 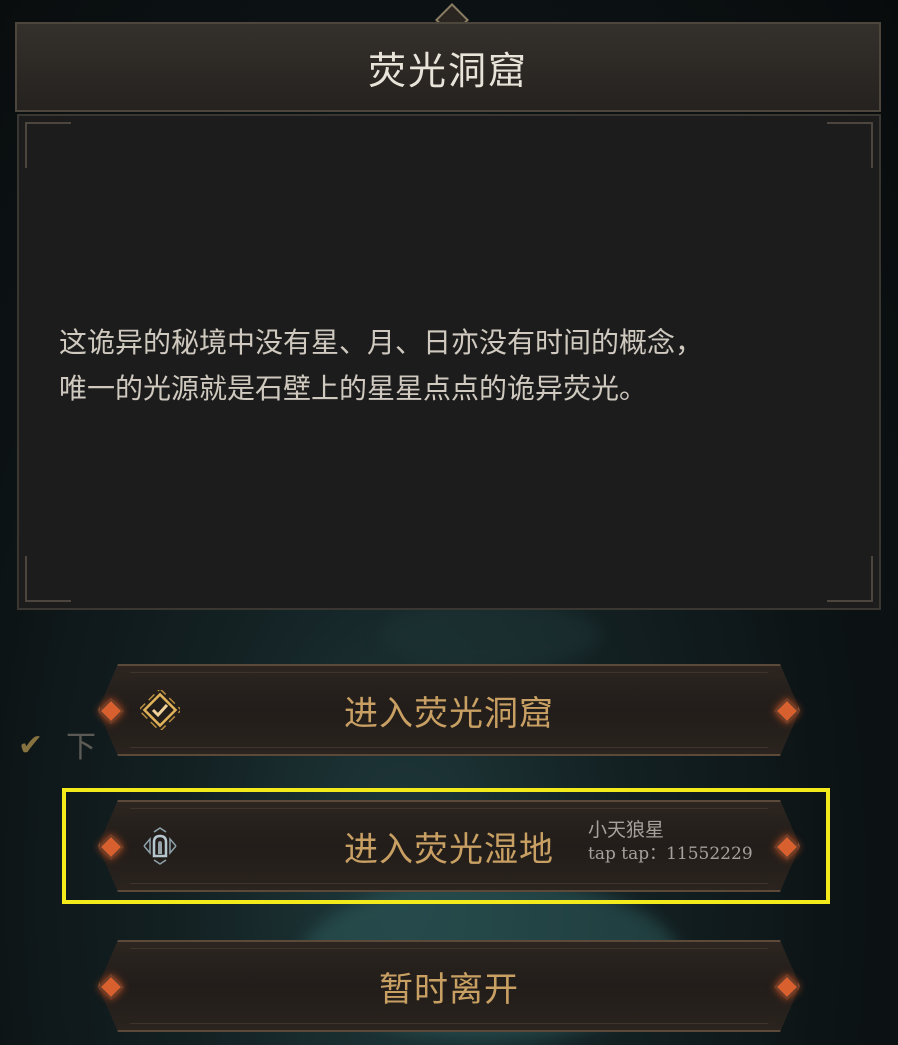 I want to click on button-label: 进入荧光洞窟, so click(x=449, y=713).